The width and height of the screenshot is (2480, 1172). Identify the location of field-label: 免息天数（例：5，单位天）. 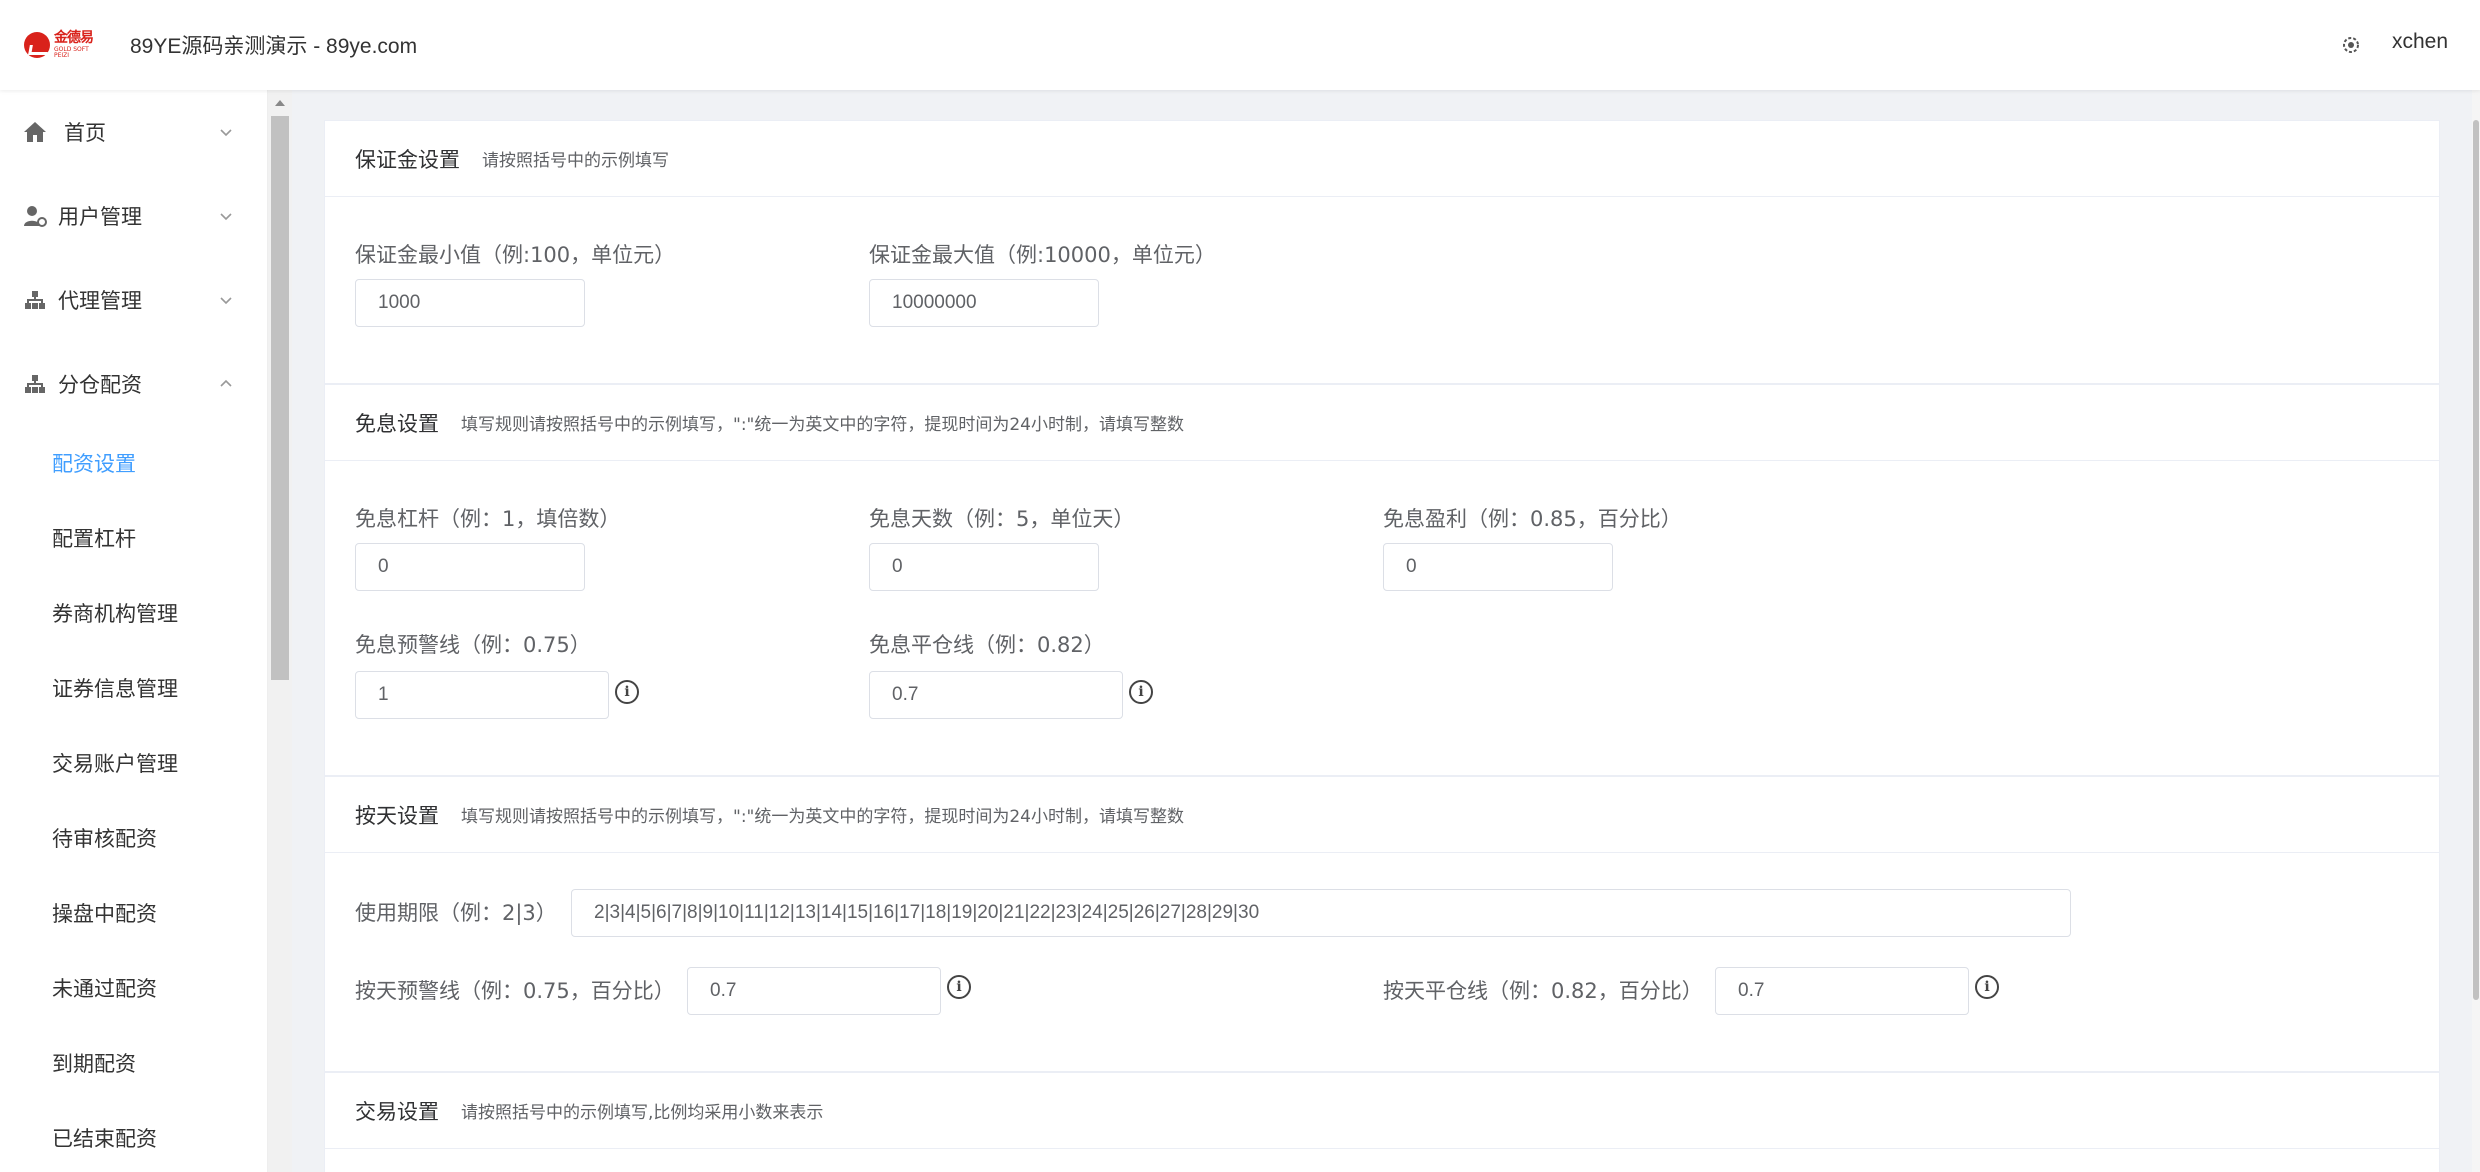
(1002, 519).